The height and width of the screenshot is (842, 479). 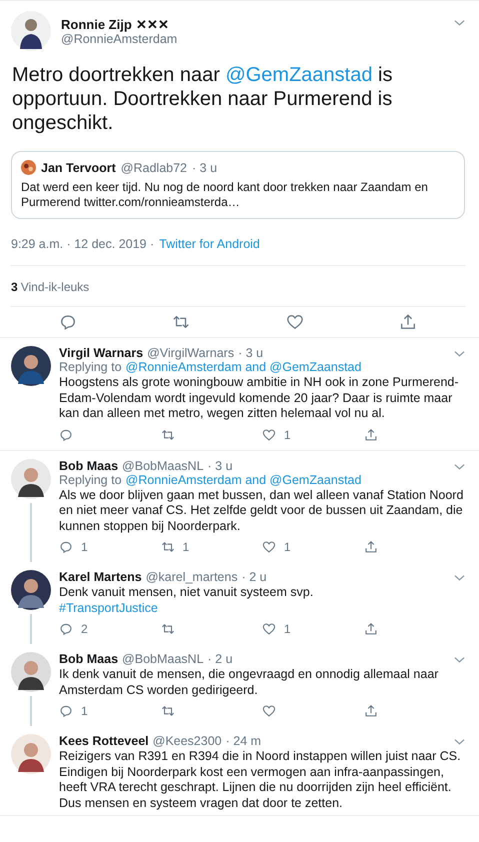 I want to click on reply-count: 2, so click(x=84, y=629).